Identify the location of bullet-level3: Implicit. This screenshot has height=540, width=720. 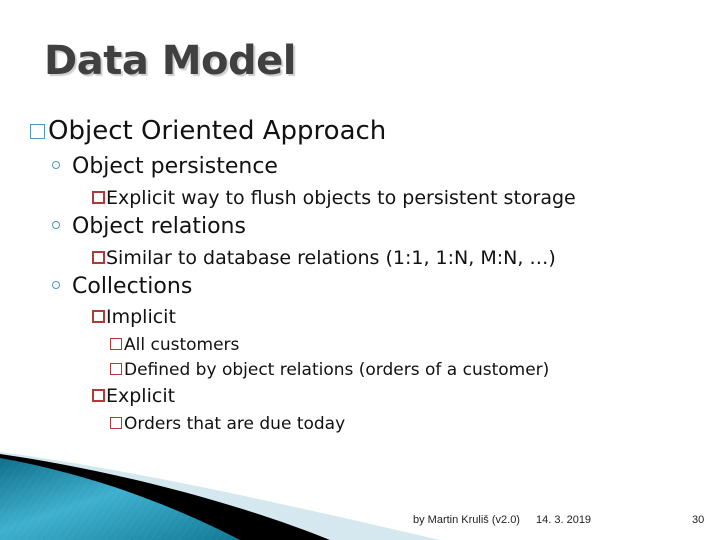
(134, 317).